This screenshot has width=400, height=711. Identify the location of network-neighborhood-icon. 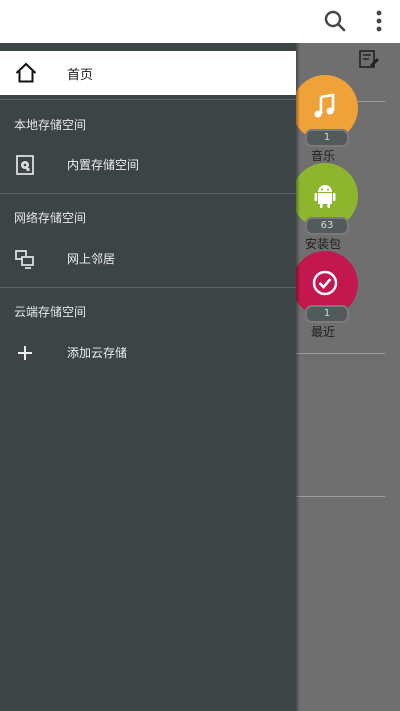
(24, 259).